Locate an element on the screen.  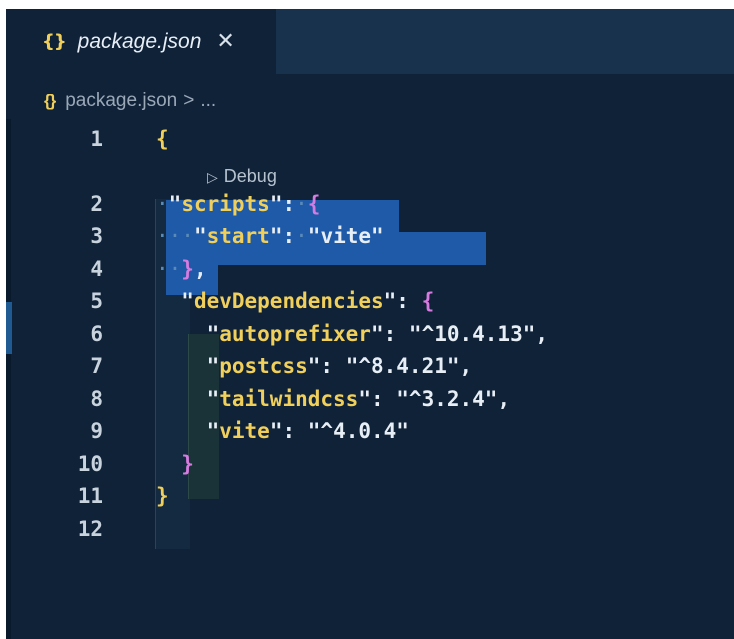
code-line: 5 "devDependencies": { is located at coordinates (370, 301).